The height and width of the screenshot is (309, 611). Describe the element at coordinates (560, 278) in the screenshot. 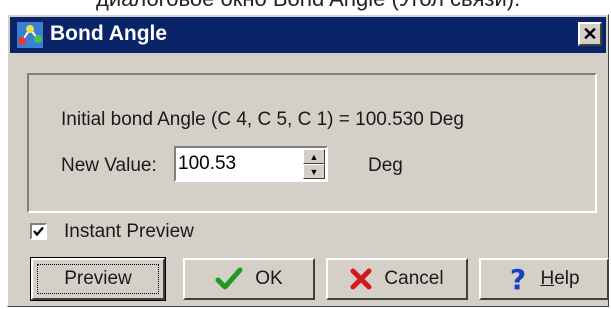

I see `help-button-label: Help` at that location.